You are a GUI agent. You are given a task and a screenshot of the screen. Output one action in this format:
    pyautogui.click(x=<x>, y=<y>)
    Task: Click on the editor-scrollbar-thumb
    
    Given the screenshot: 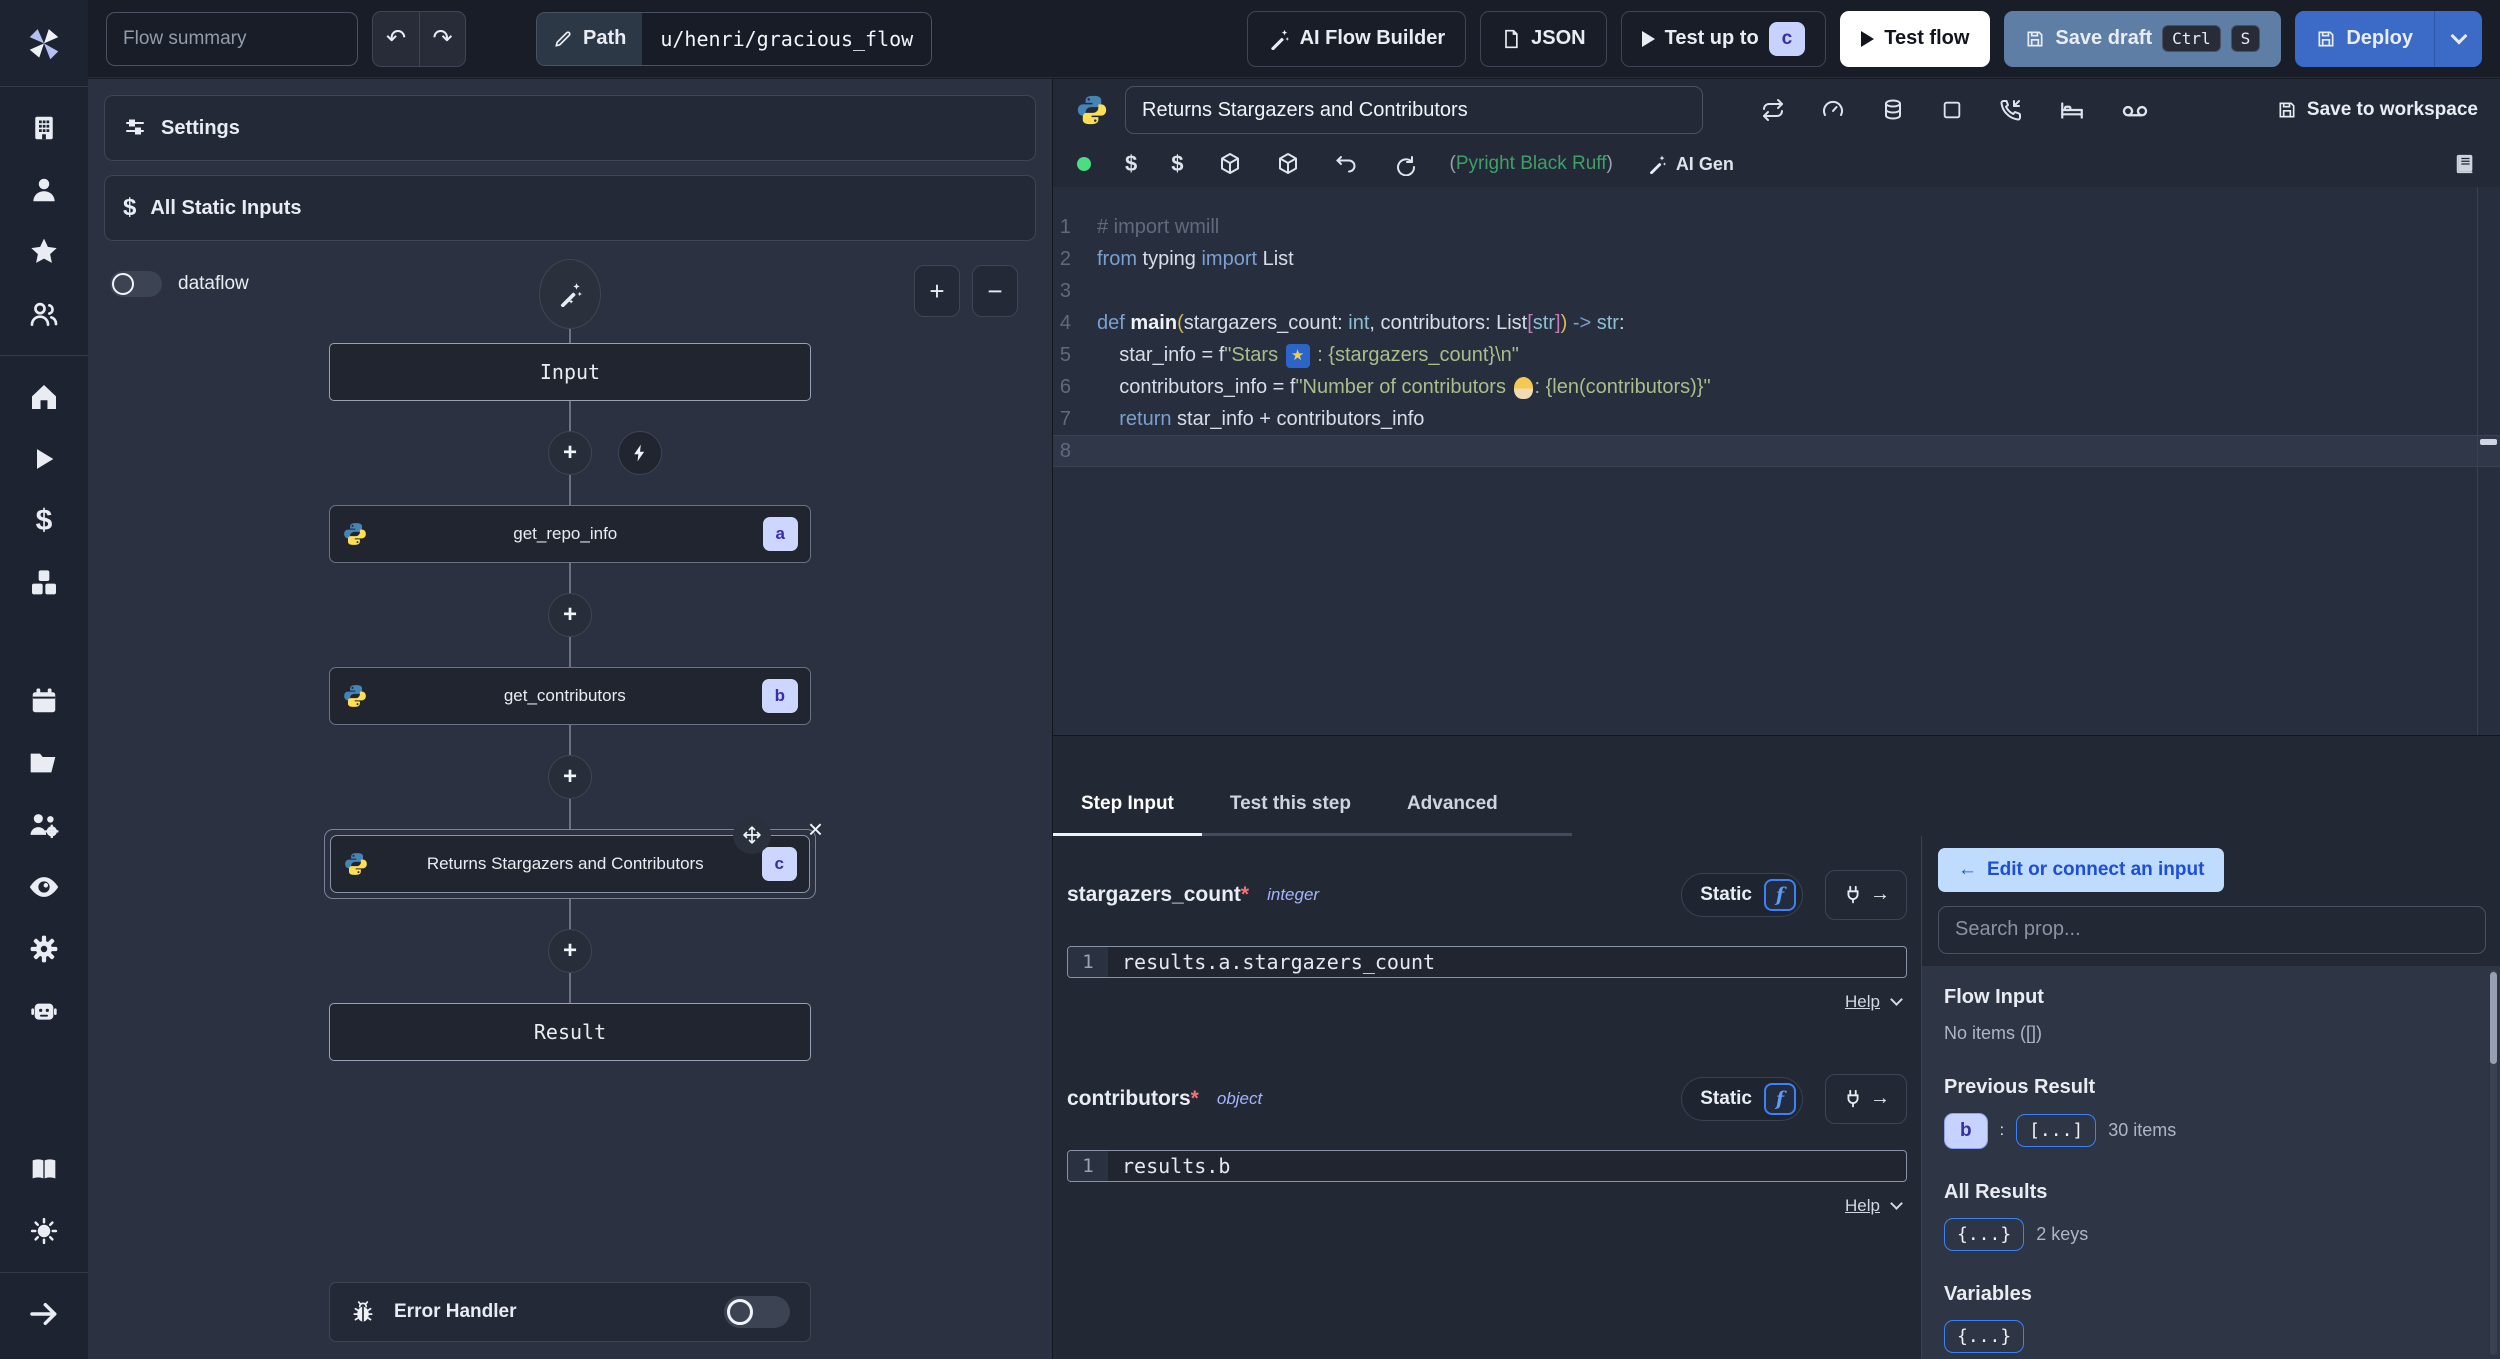 What is the action you would take?
    pyautogui.click(x=2488, y=442)
    